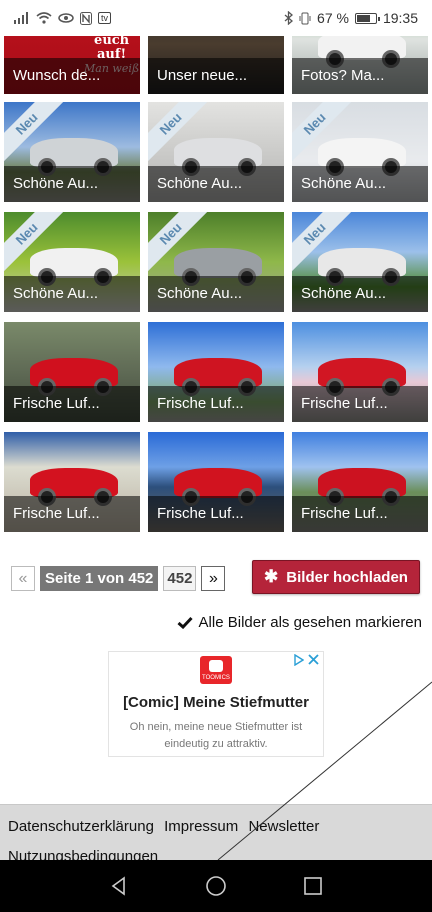 The image size is (432, 912). I want to click on current-page-indicator: Seite 1 von 452, so click(99, 578).